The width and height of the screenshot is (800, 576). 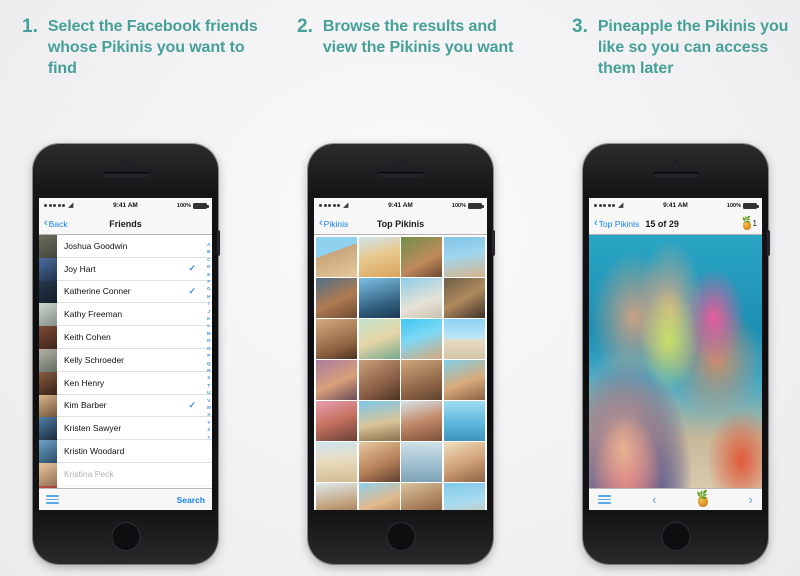 What do you see at coordinates (134, 292) in the screenshot?
I see `list-item: Katherine Conner ✓` at bounding box center [134, 292].